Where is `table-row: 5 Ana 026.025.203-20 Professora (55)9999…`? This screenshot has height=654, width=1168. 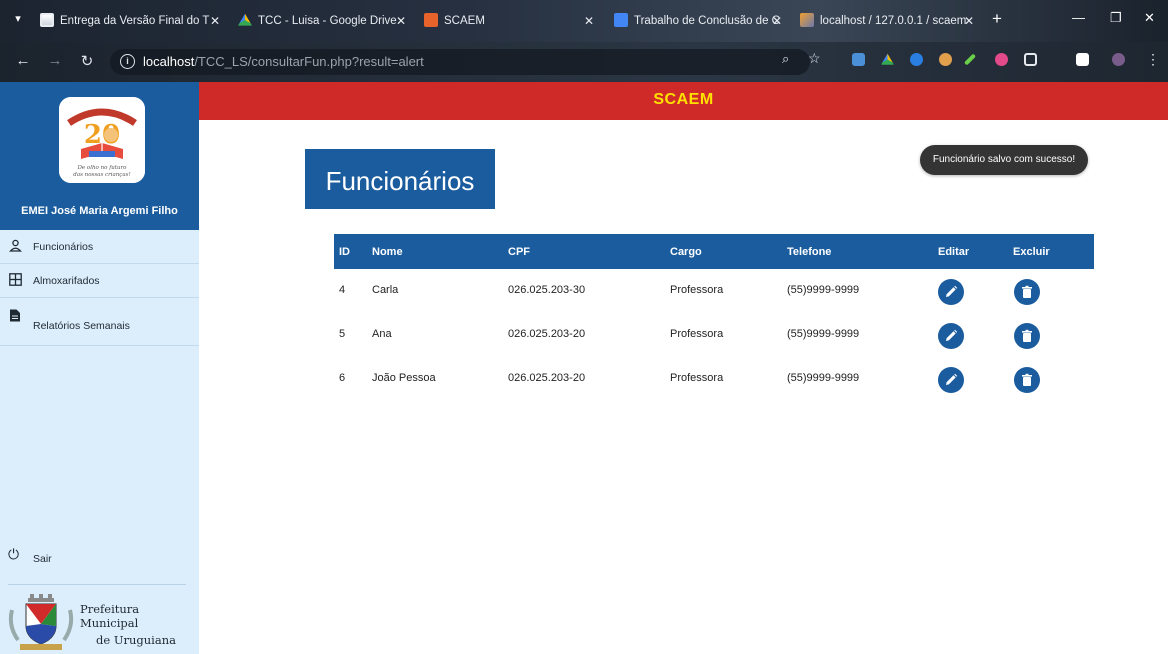
table-row: 5 Ana 026.025.203-20 Professora (55)9999… is located at coordinates (714, 335).